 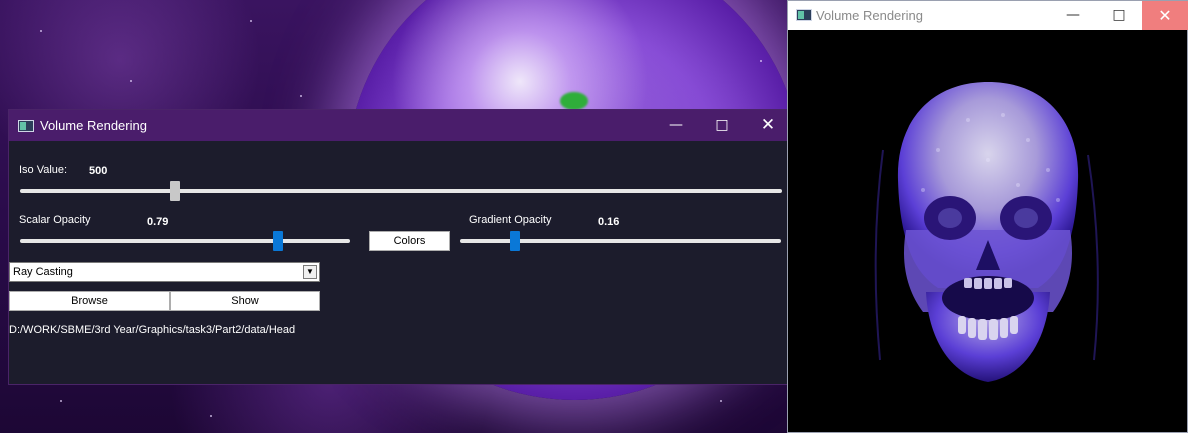 I want to click on browse-button: Browse, so click(x=89, y=301).